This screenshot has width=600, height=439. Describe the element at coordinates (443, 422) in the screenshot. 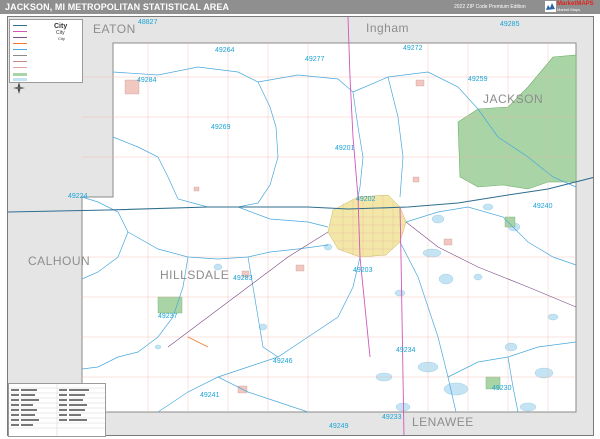

I see `county-label-lenawee: LENAWEE` at that location.